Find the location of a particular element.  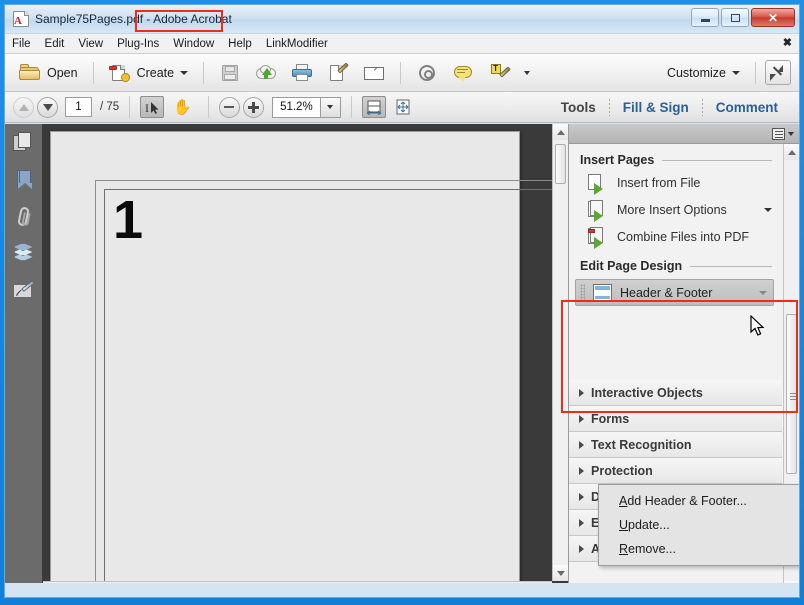

email-button is located at coordinates (374, 73).